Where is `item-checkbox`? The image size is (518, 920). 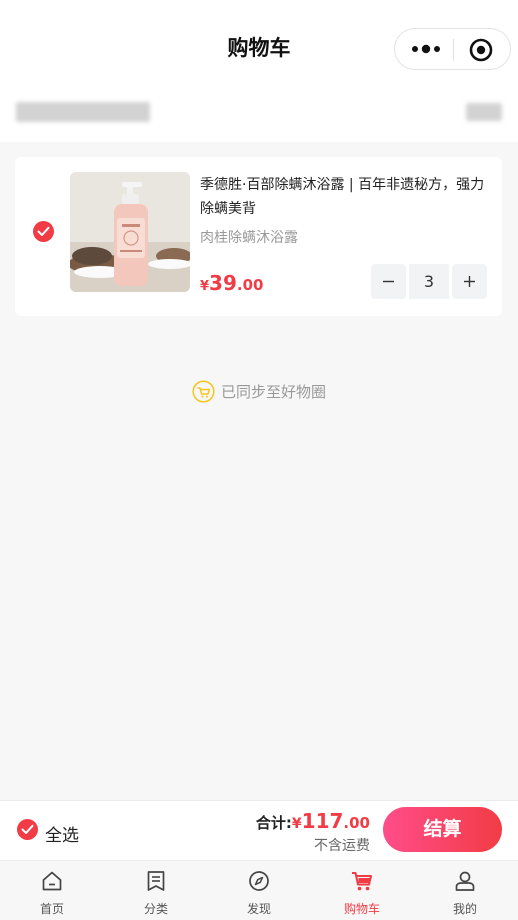 item-checkbox is located at coordinates (43, 231).